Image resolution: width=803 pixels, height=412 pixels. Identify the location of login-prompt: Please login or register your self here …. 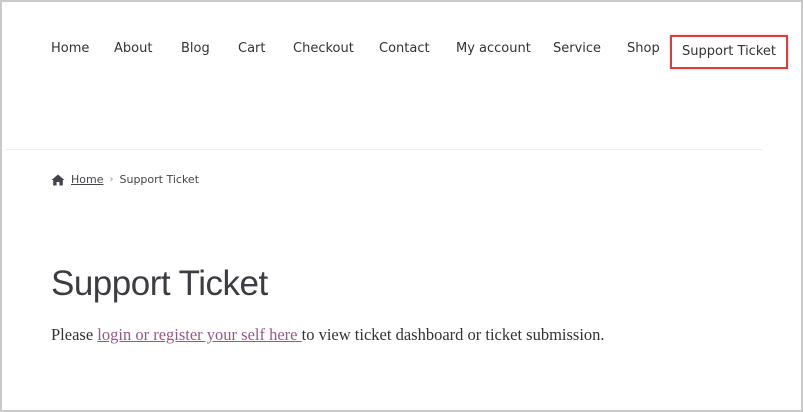
(328, 335).